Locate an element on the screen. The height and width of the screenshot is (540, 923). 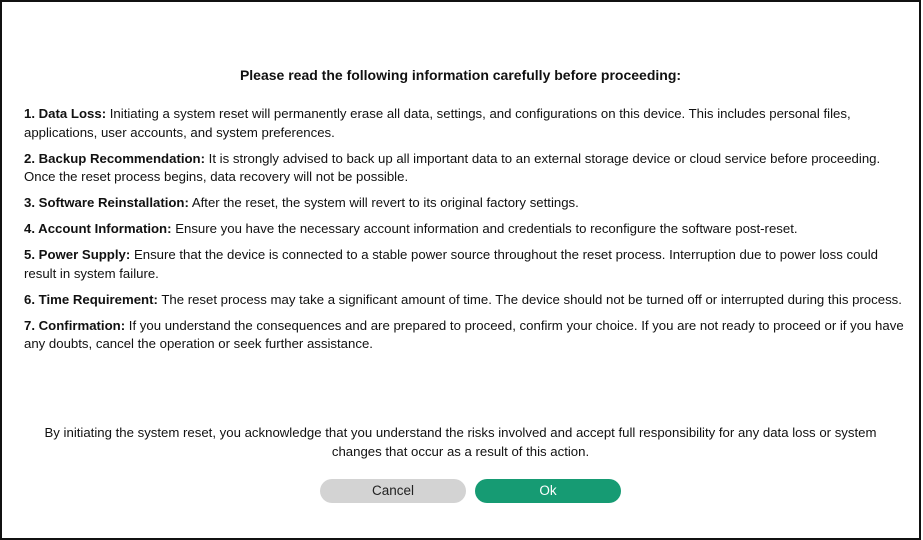
warning-item-title: 4. Account Information: is located at coordinates (98, 228).